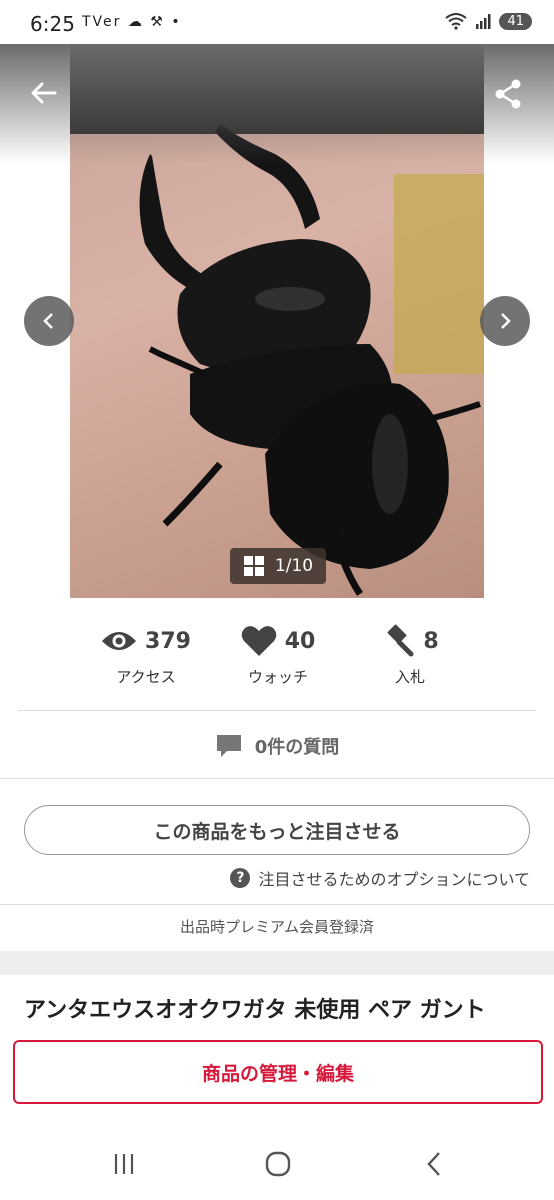 This screenshot has height=1200, width=554. I want to click on bid-label: 入札, so click(409, 677).